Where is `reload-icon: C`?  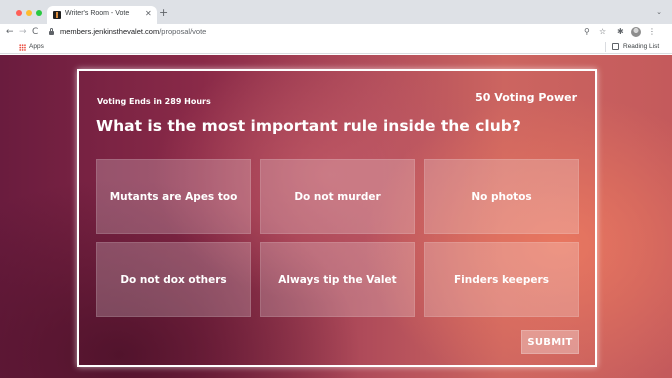 reload-icon: C is located at coordinates (35, 32).